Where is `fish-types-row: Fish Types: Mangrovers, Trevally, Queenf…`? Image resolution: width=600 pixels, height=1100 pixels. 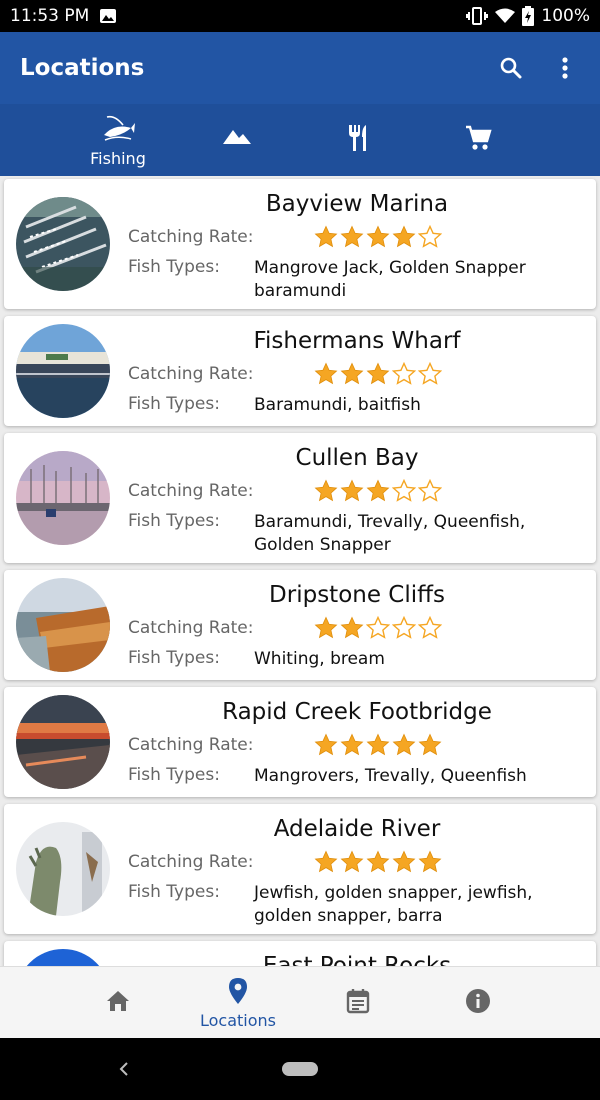
fish-types-row: Fish Types: Mangrovers, Trevally, Queenf… is located at coordinates (359, 776).